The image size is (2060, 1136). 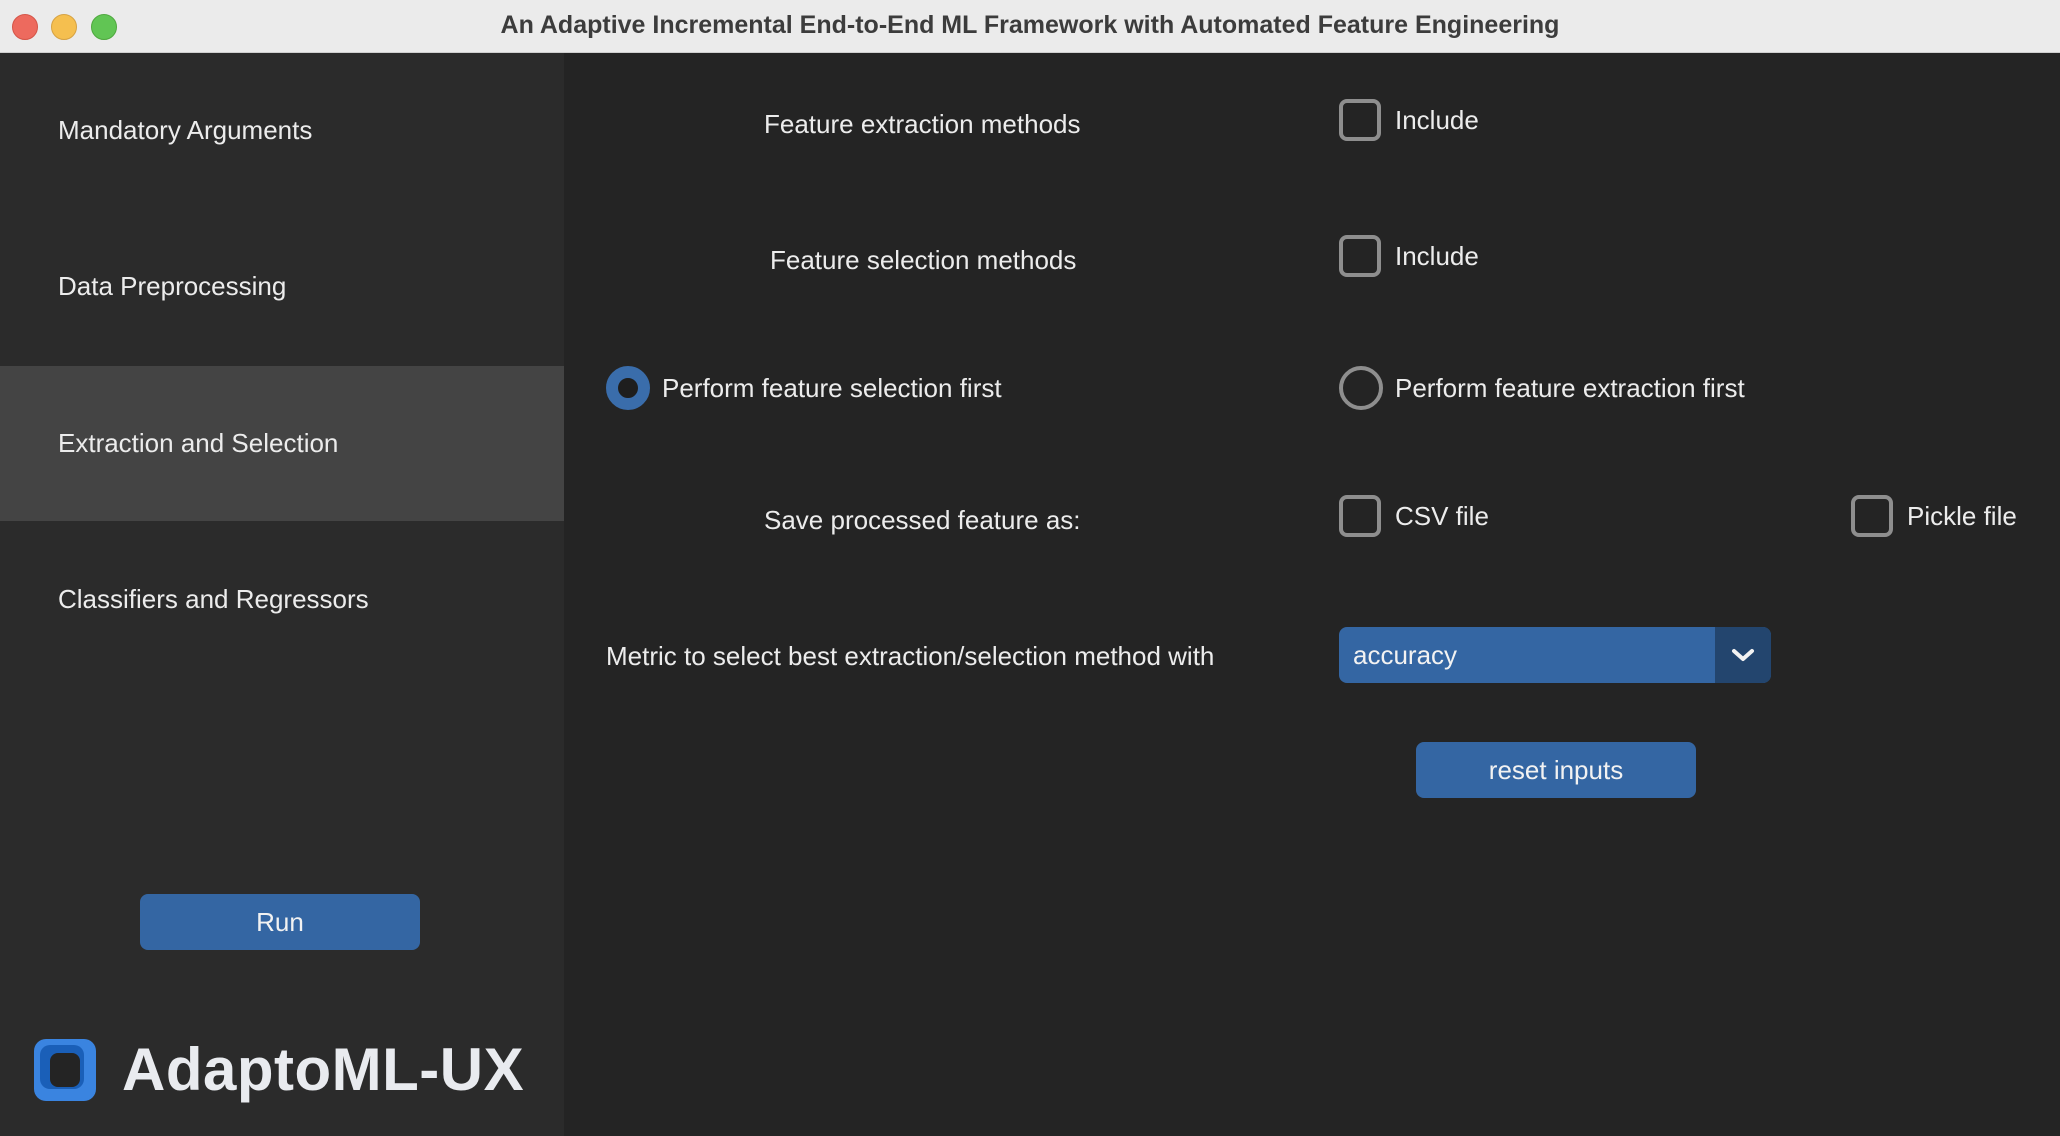 I want to click on radio-selection-first: Perform feature selection first, so click(x=804, y=388).